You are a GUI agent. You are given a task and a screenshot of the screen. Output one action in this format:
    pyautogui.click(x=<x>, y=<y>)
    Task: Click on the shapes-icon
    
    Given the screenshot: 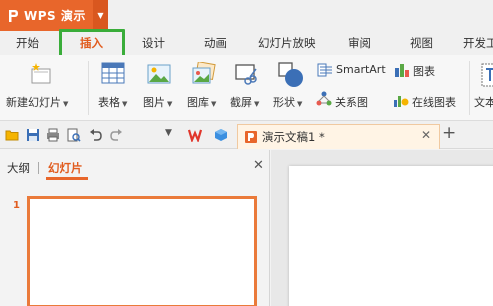 What is the action you would take?
    pyautogui.click(x=291, y=75)
    